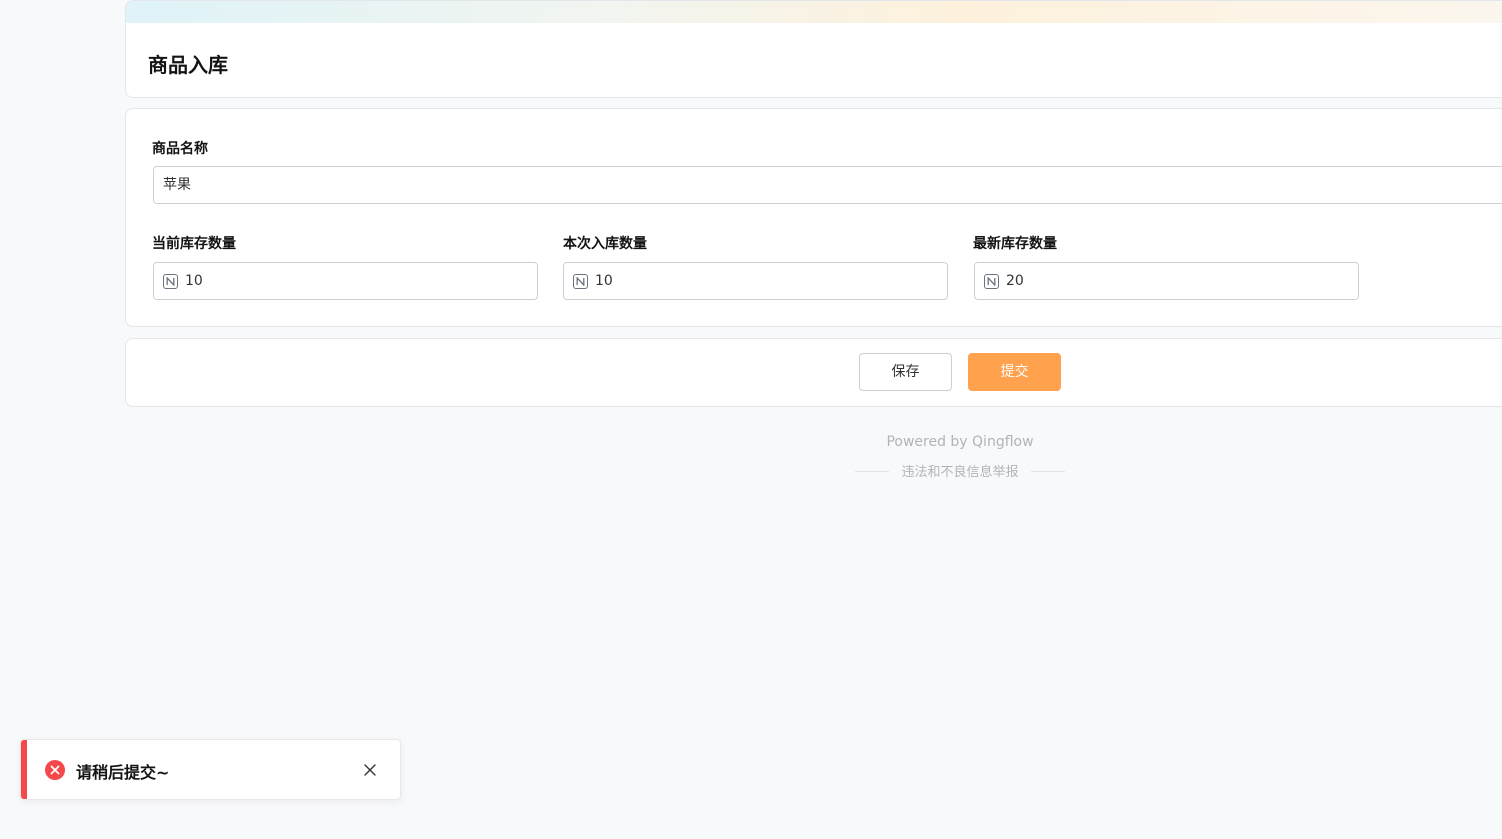  I want to click on close-icon, so click(370, 769).